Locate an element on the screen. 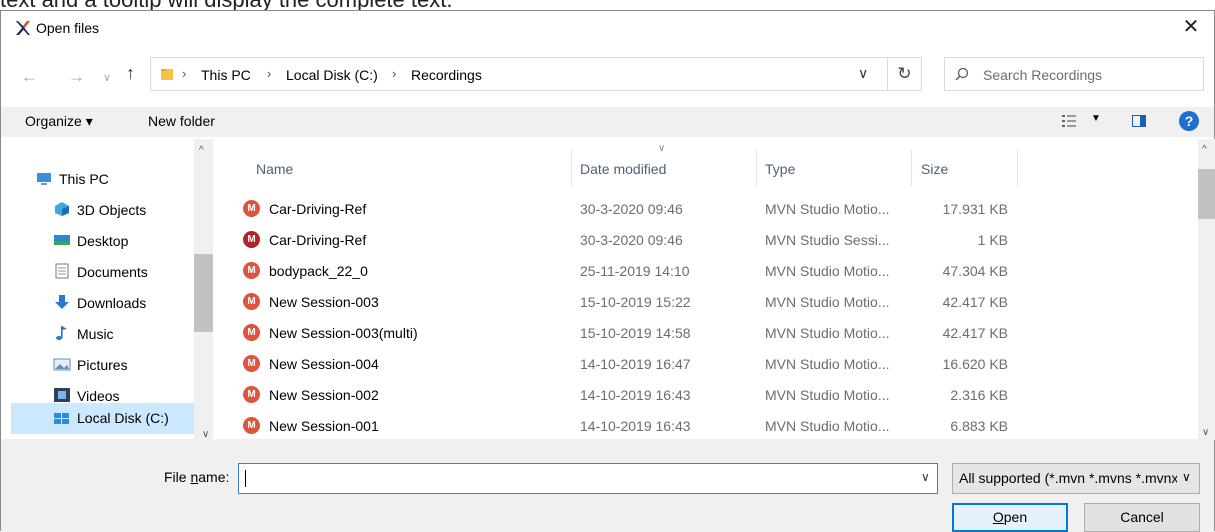  nav-item-3d-objects: 3D Objects is located at coordinates (133, 210).